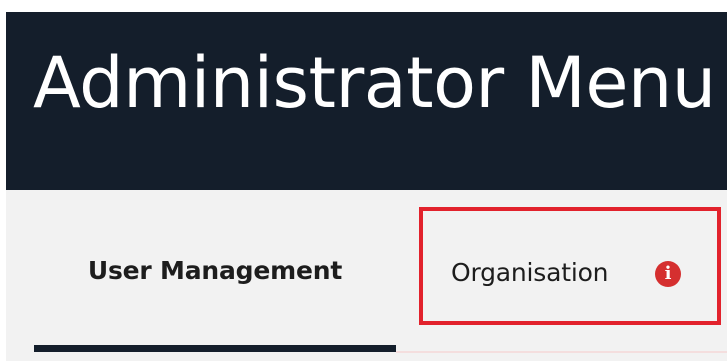 This screenshot has height=361, width=727. I want to click on info-icon: i, so click(668, 274).